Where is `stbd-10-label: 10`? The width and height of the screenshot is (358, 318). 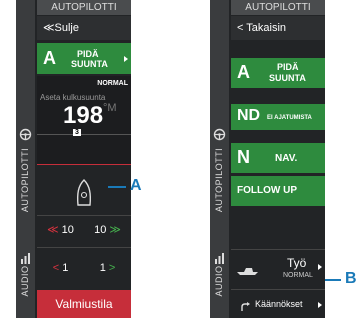
stbd-10-label: 10 is located at coordinates (100, 230).